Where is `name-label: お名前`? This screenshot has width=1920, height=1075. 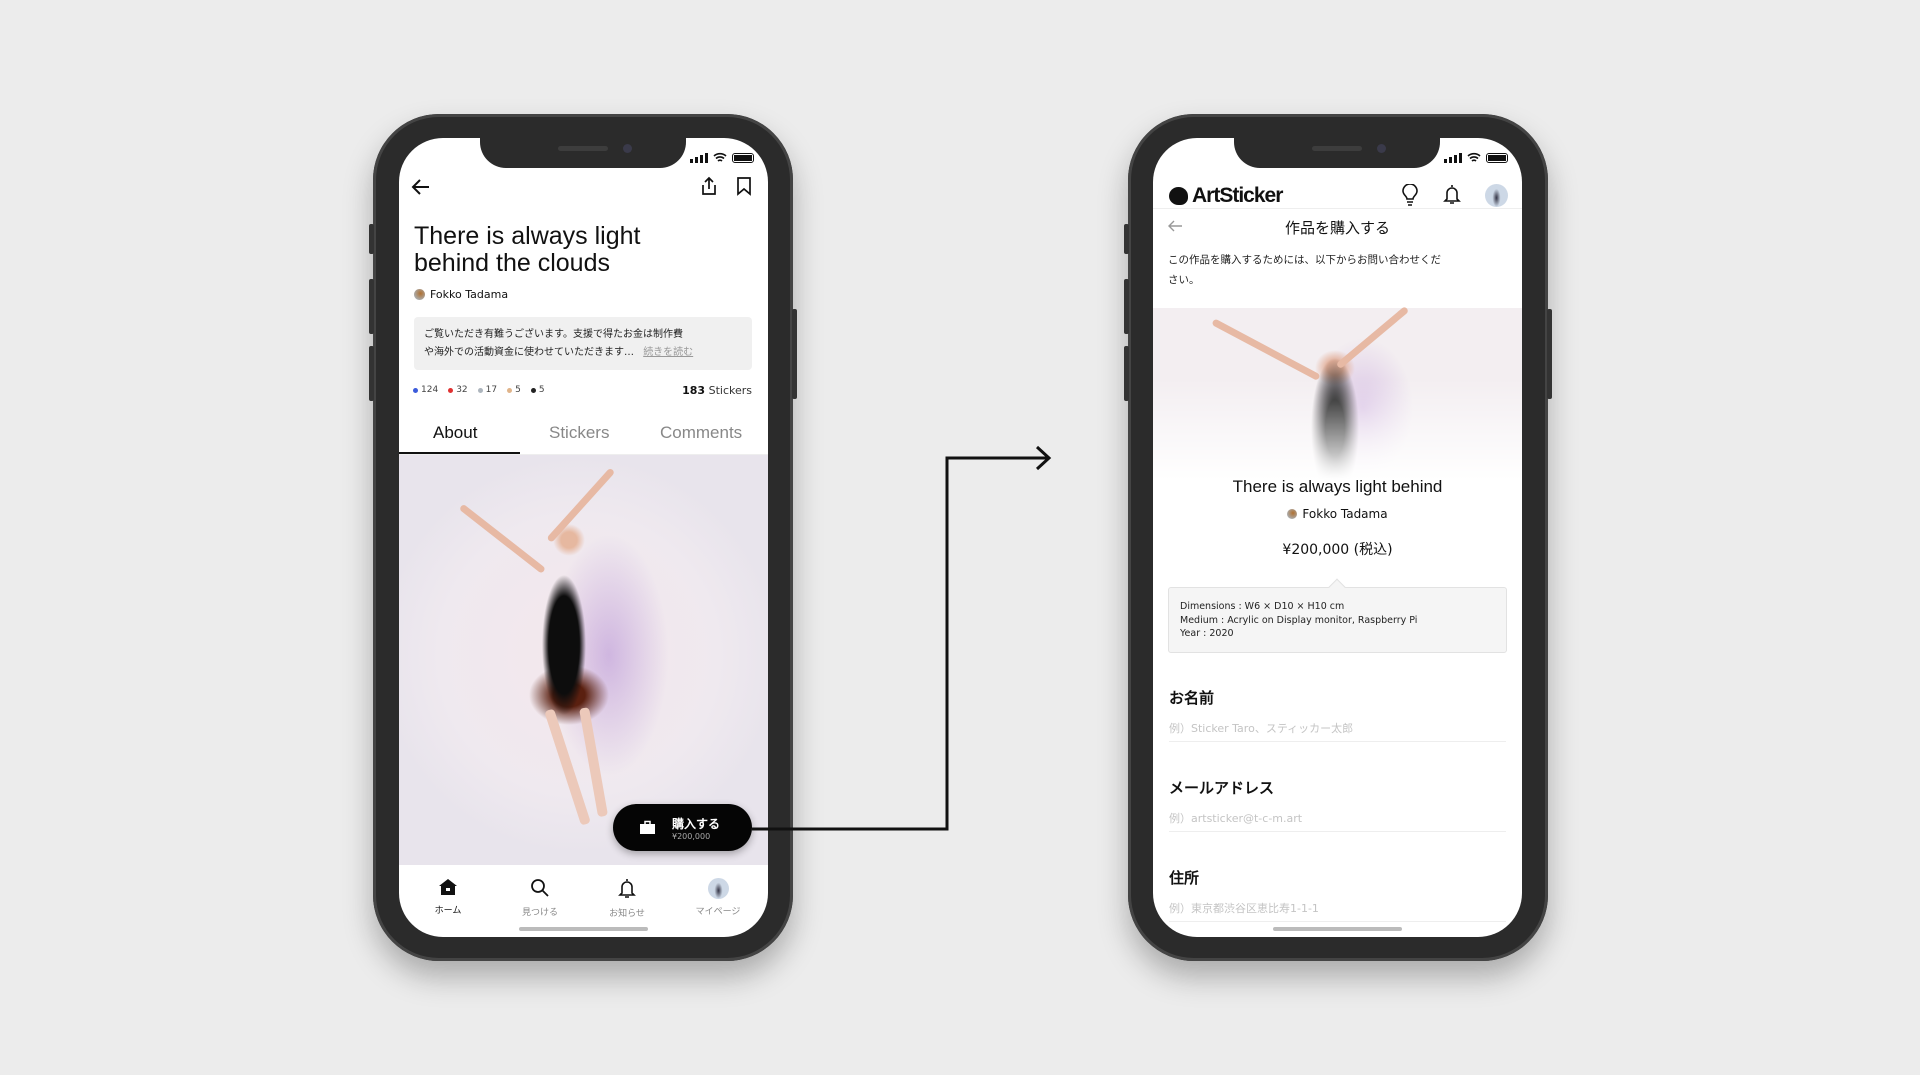 name-label: お名前 is located at coordinates (1192, 698).